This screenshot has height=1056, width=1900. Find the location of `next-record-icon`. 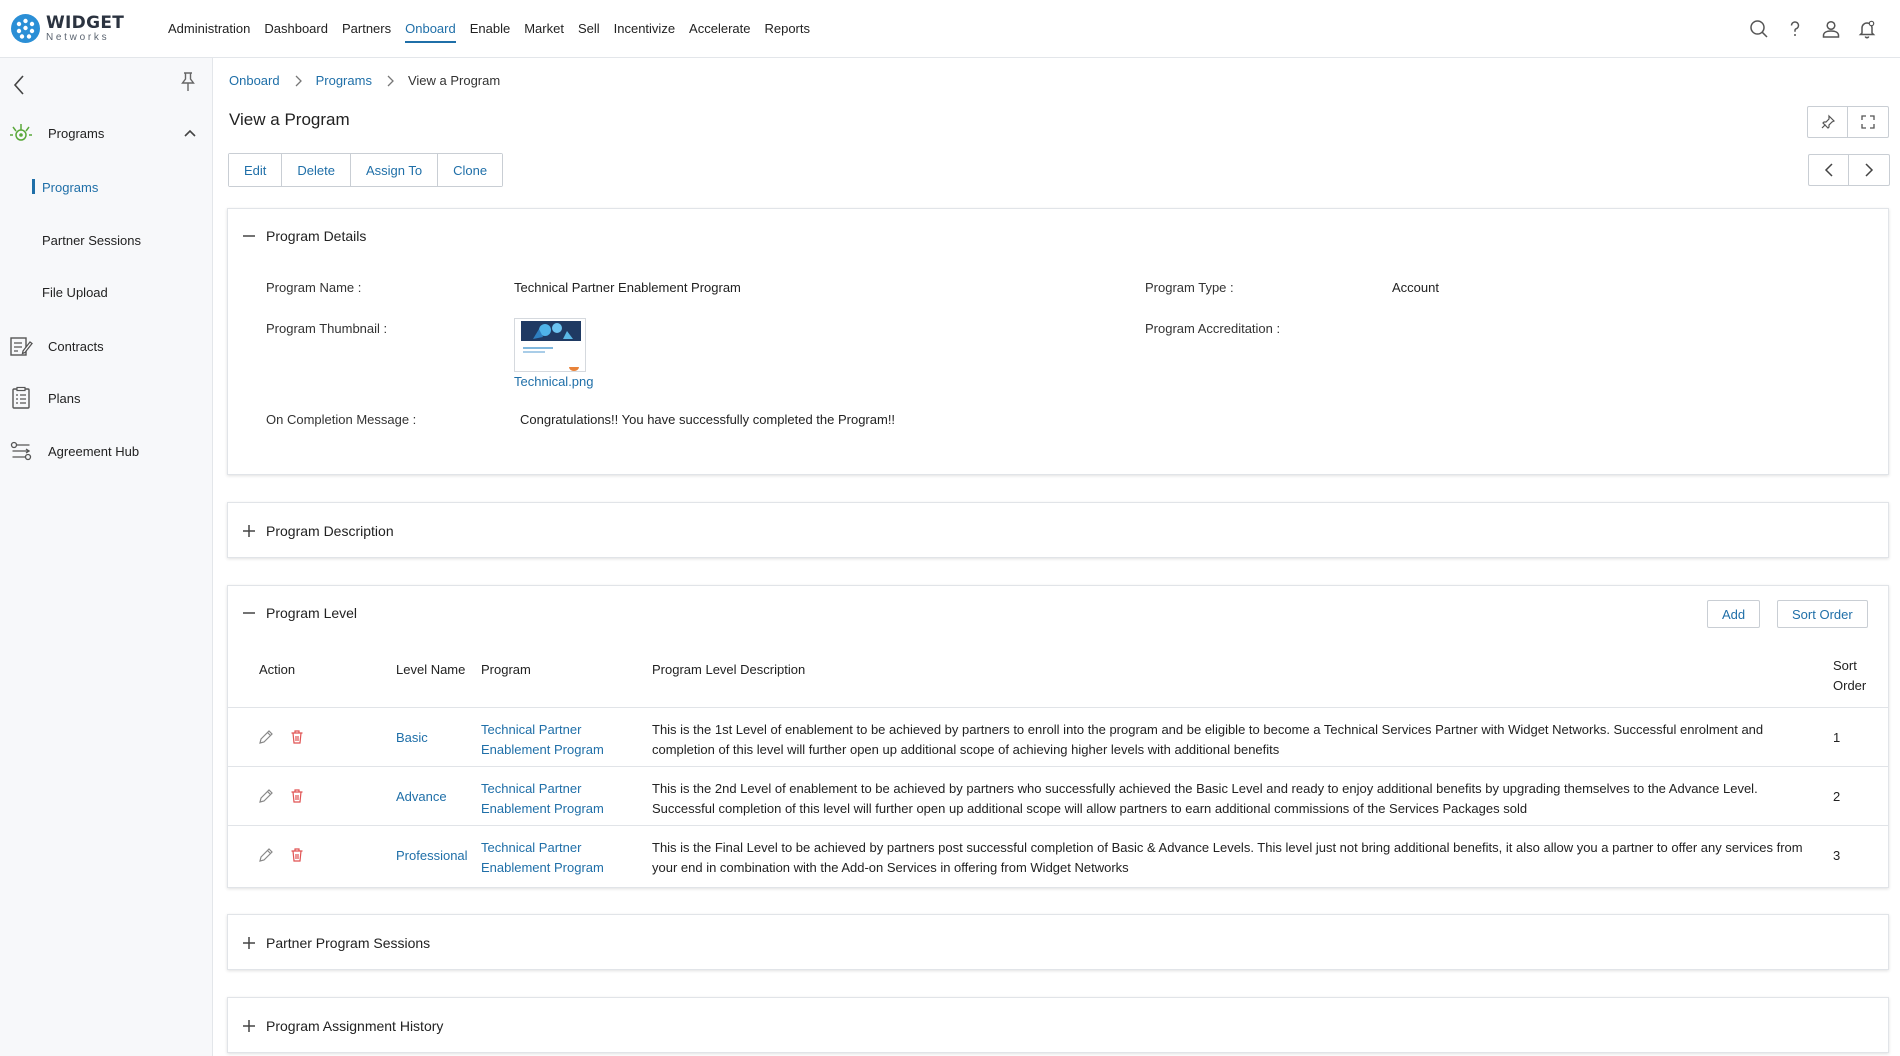

next-record-icon is located at coordinates (1869, 170).